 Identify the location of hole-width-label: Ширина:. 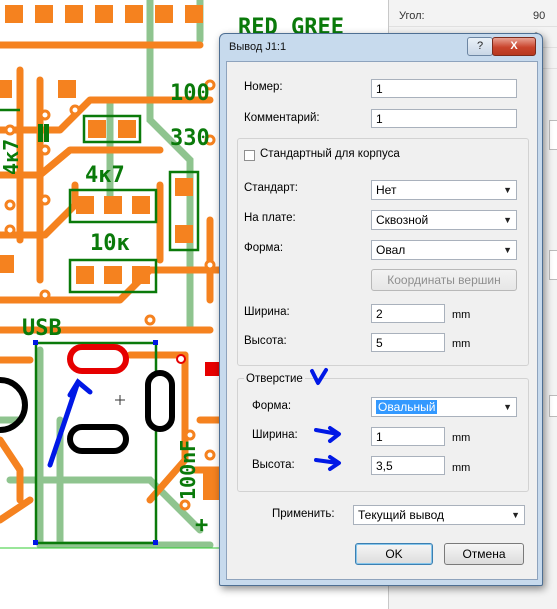
(275, 435).